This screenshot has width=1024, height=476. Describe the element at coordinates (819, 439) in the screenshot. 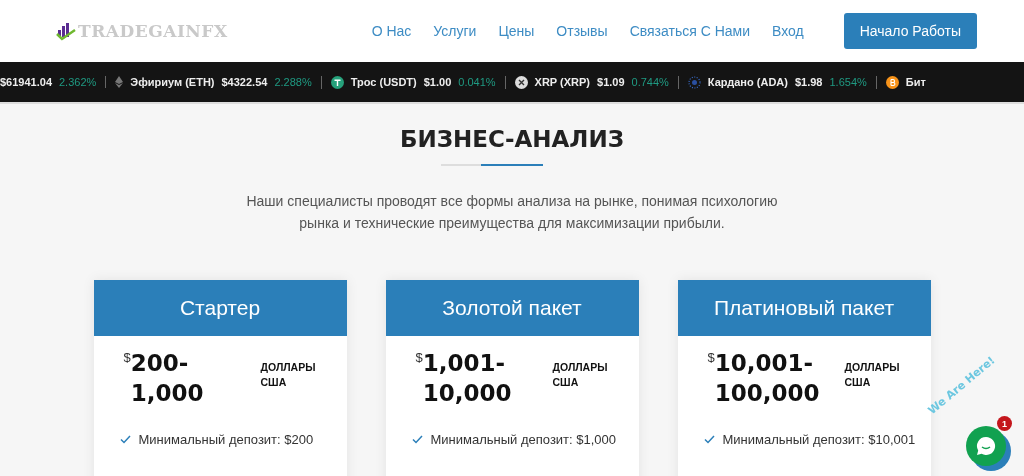

I see `plan-feature: Минимальный депозит: $10,001` at that location.